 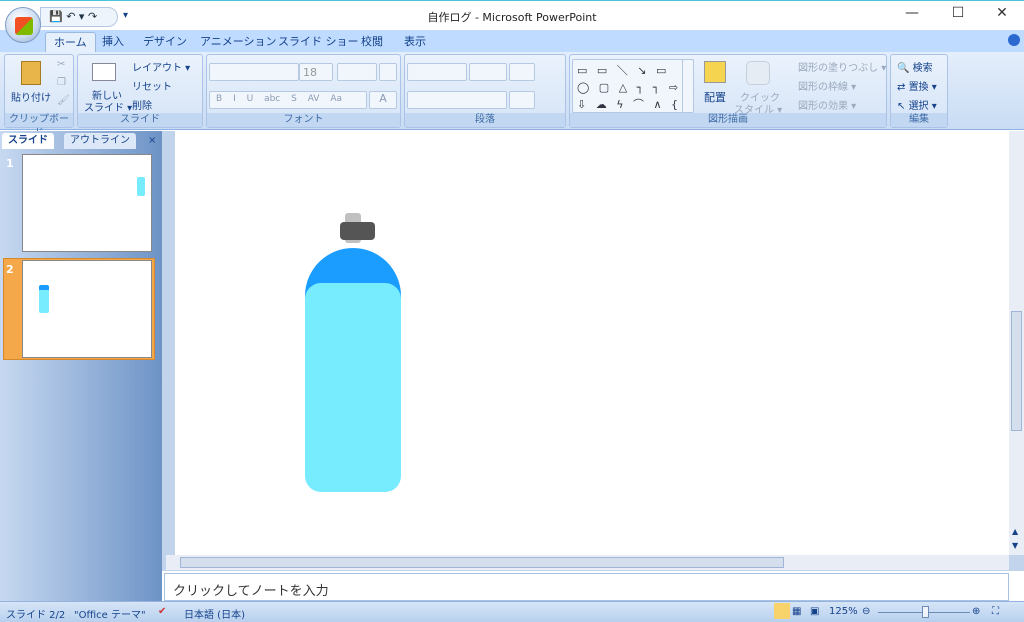 I want to click on save-icon: 💾, so click(x=56, y=16).